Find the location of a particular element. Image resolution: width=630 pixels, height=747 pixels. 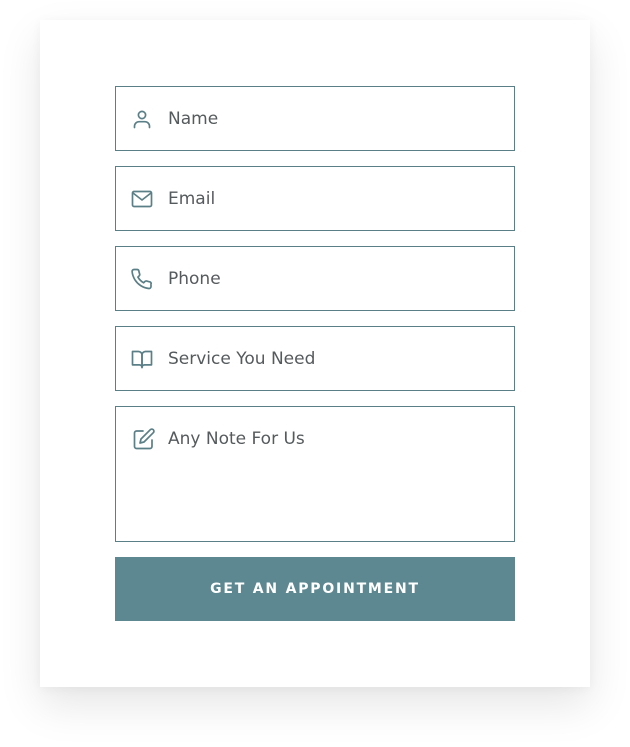

edit-icon is located at coordinates (144, 439).